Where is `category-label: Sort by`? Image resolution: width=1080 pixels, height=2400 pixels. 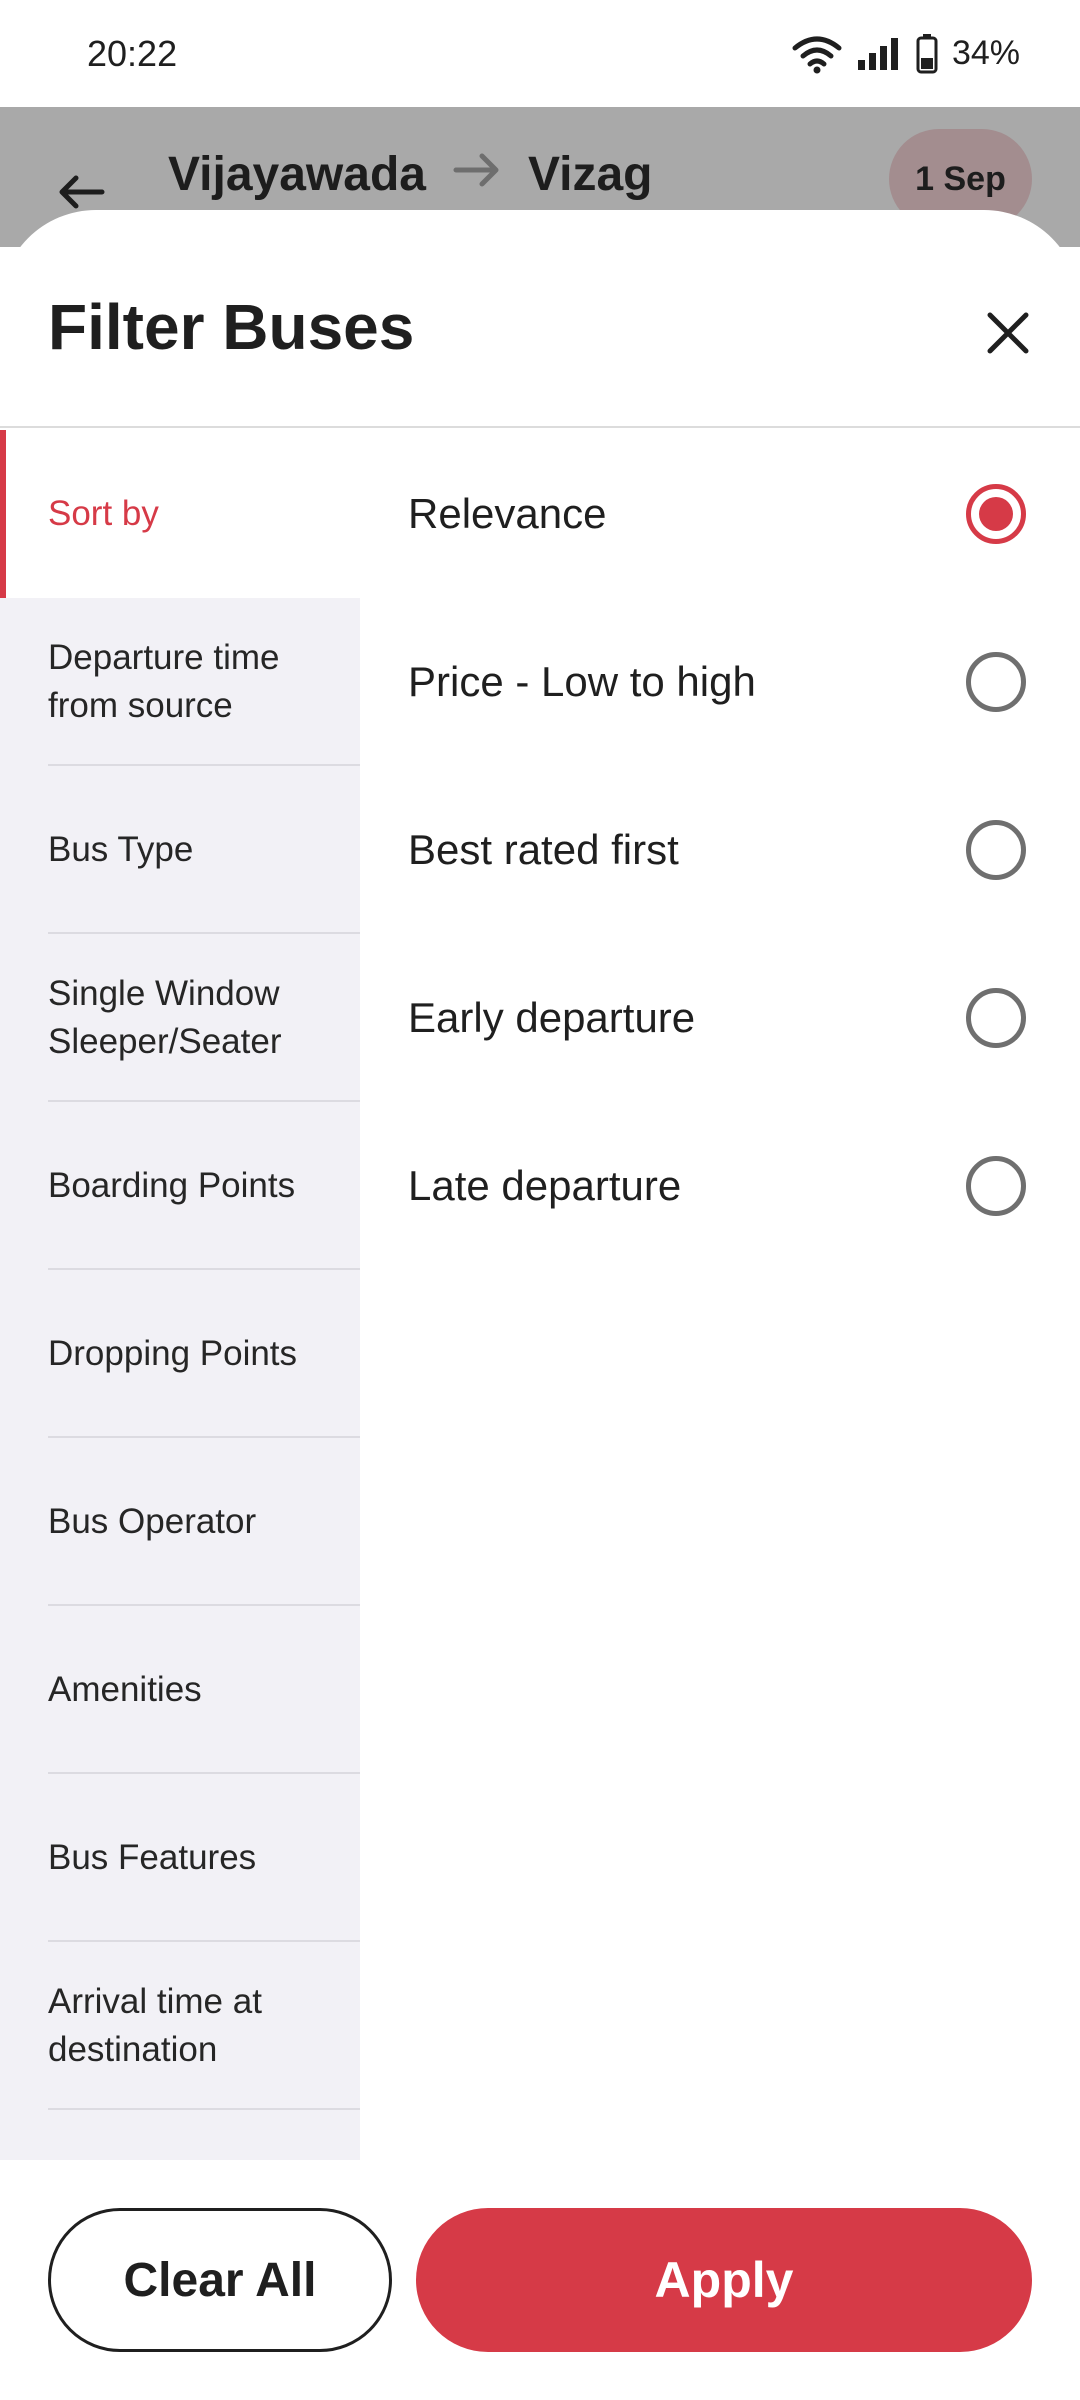 category-label: Sort by is located at coordinates (103, 513).